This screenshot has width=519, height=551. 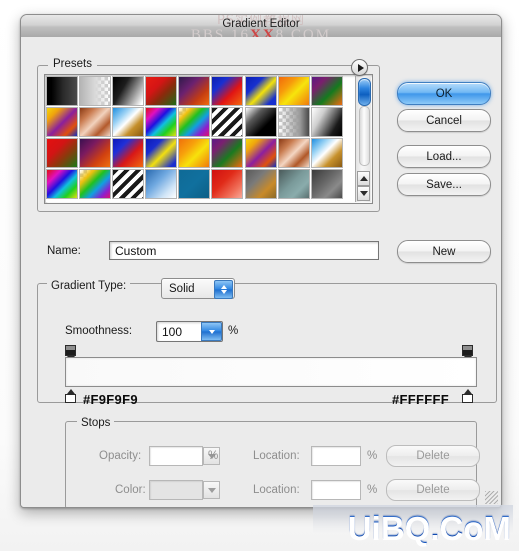 I want to click on presets-grid, so click(x=194, y=139).